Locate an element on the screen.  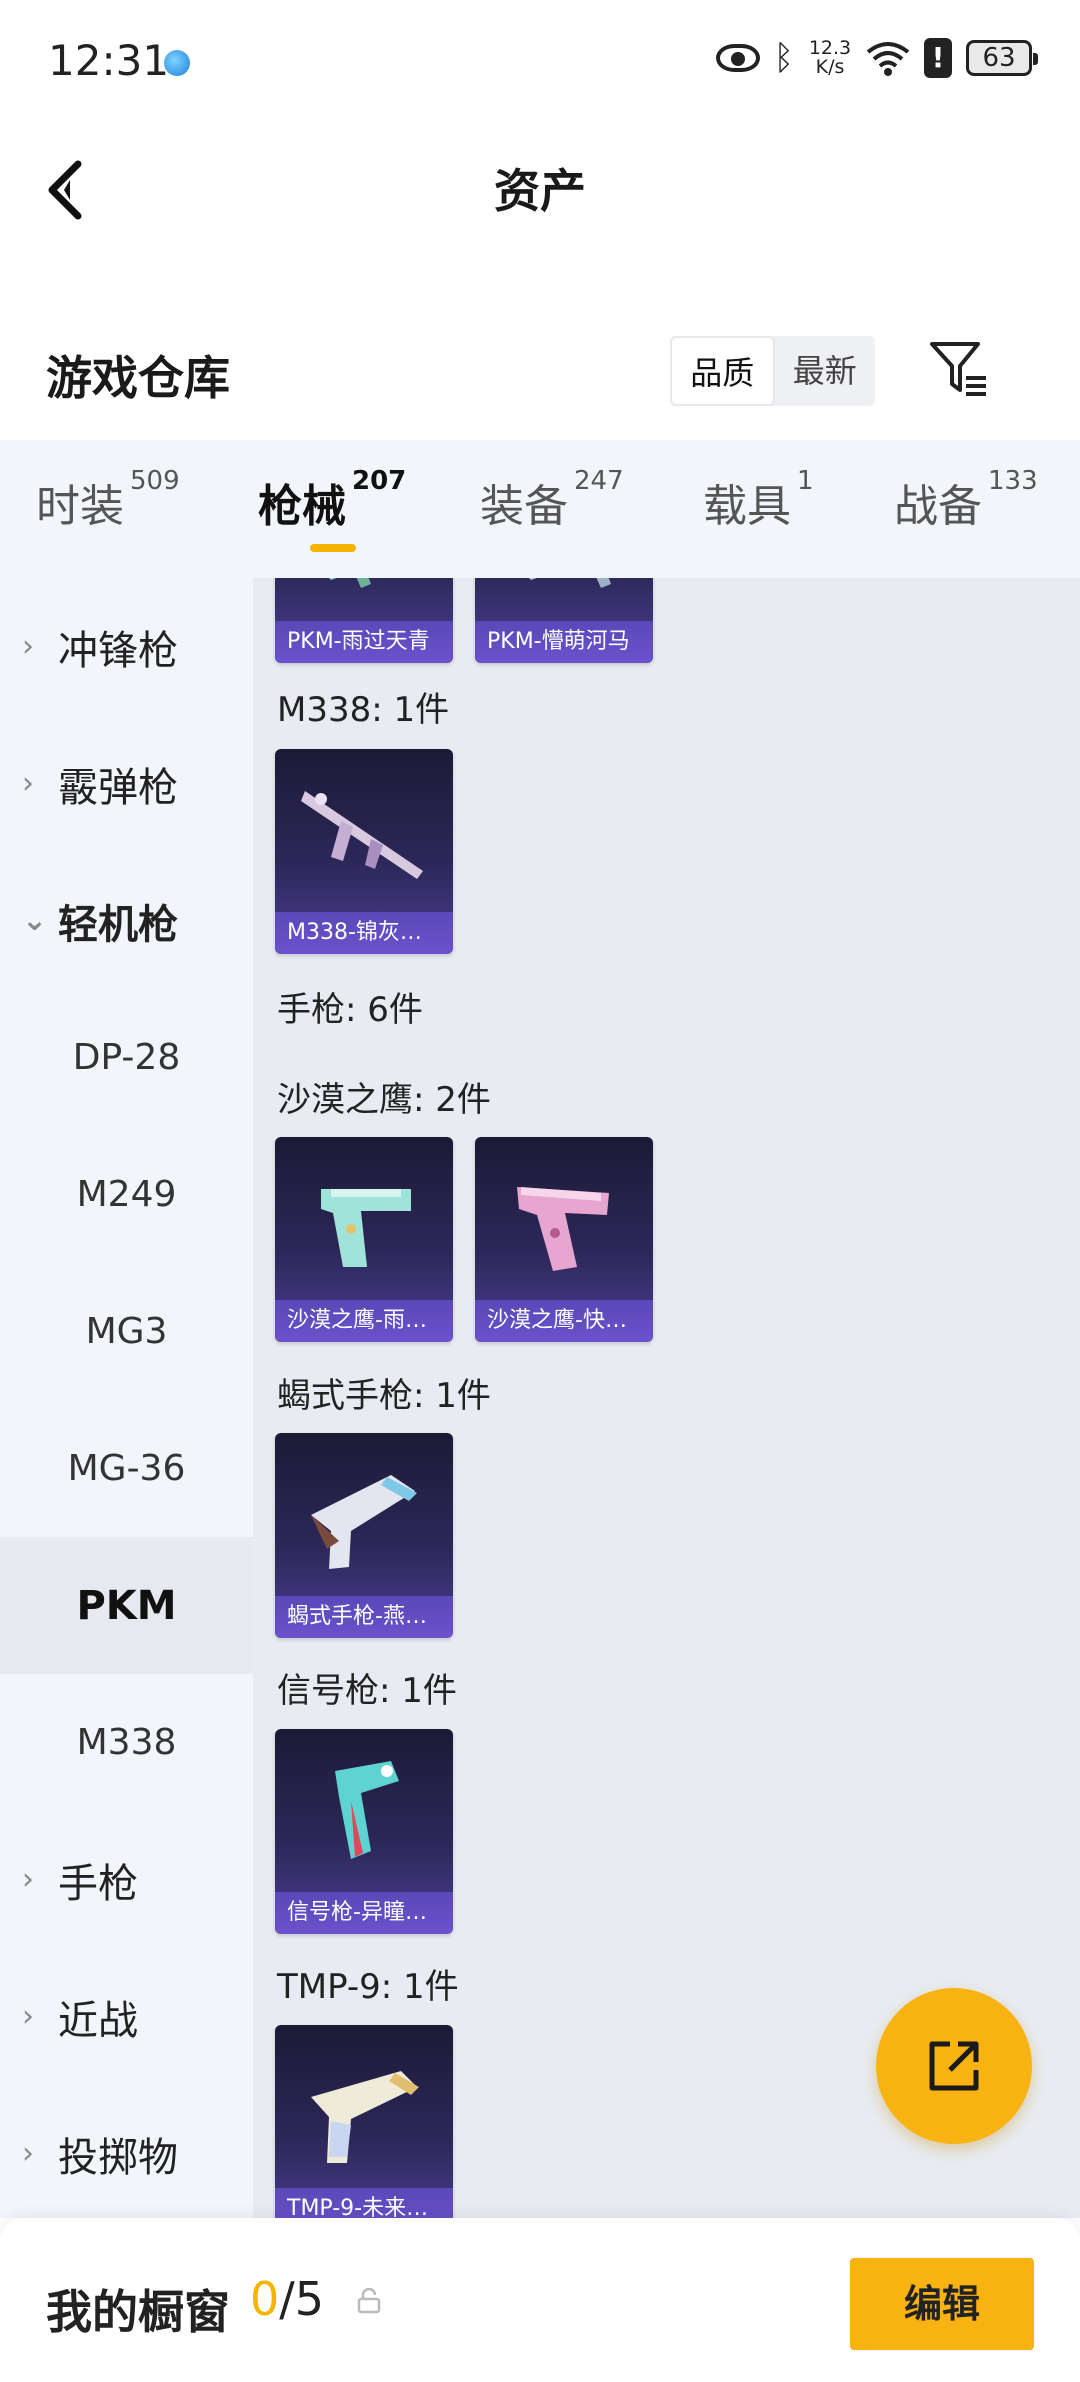
sidebar-item-m249: M249 is located at coordinates (126, 1194).